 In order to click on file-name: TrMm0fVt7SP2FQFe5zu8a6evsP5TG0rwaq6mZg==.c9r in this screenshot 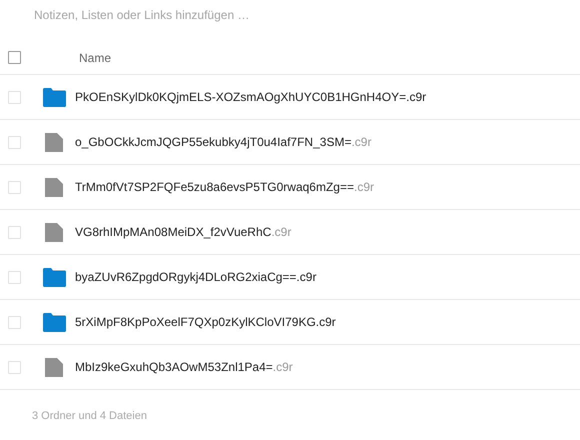, I will do `click(224, 187)`.